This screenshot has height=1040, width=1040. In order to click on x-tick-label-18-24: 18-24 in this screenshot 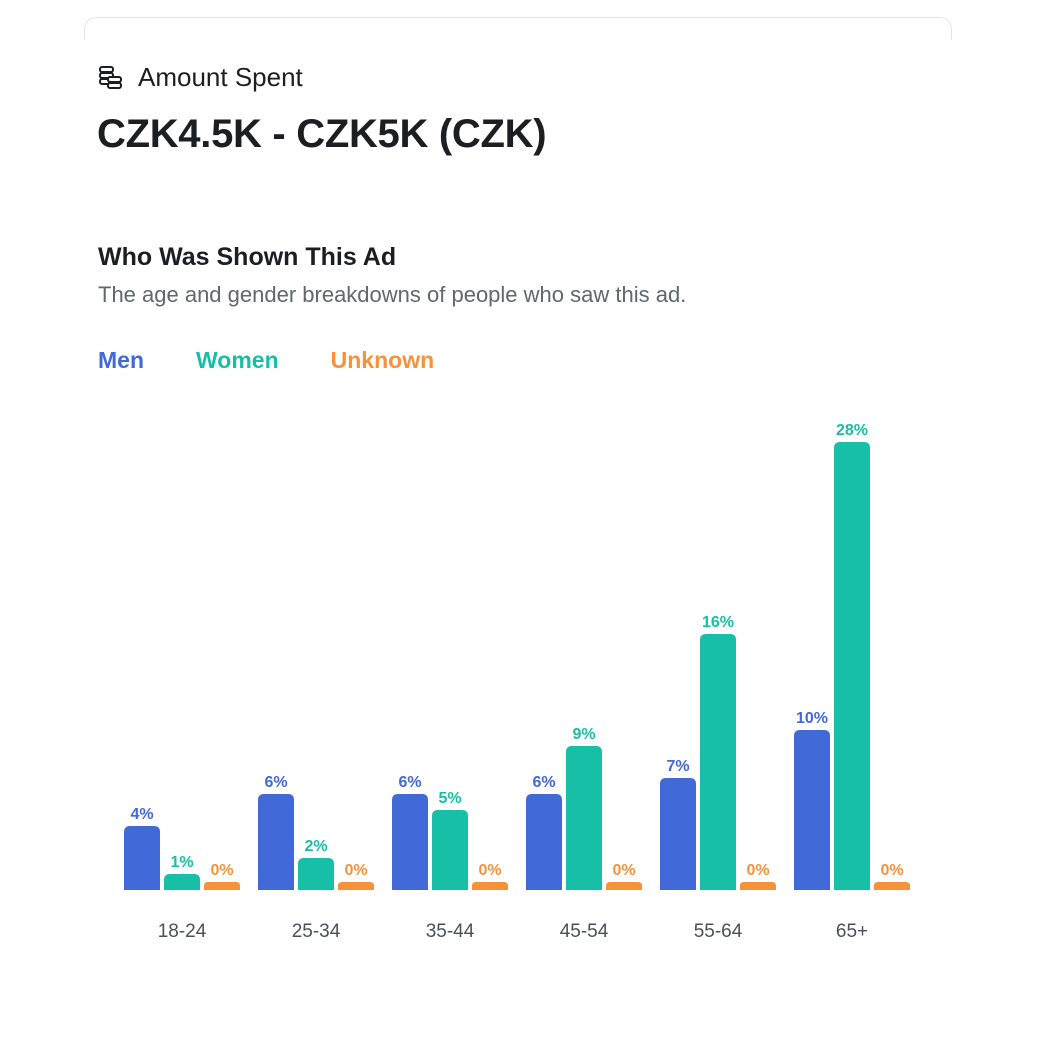, I will do `click(182, 931)`.